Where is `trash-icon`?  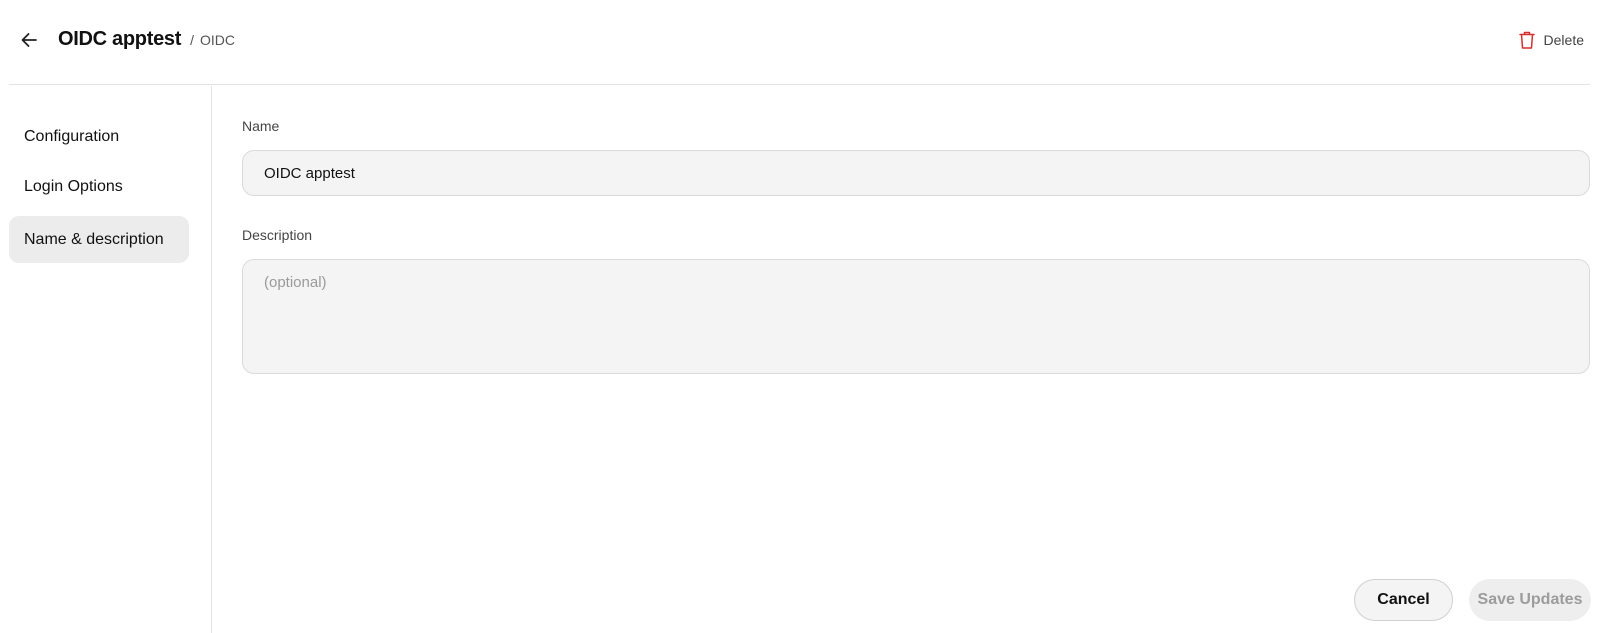 trash-icon is located at coordinates (1526, 40).